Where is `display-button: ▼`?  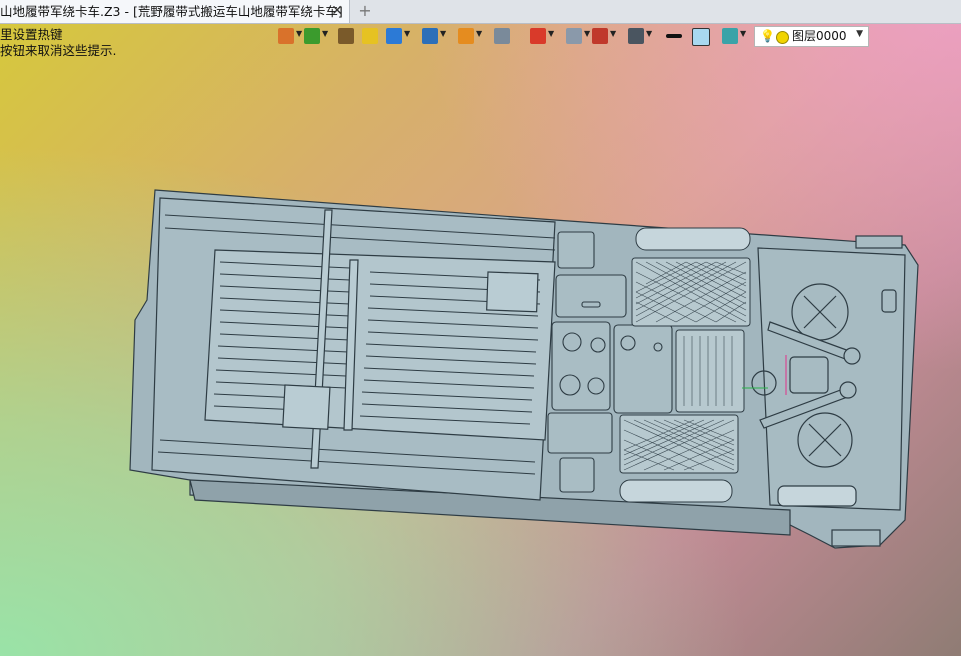 display-button: ▼ is located at coordinates (641, 36).